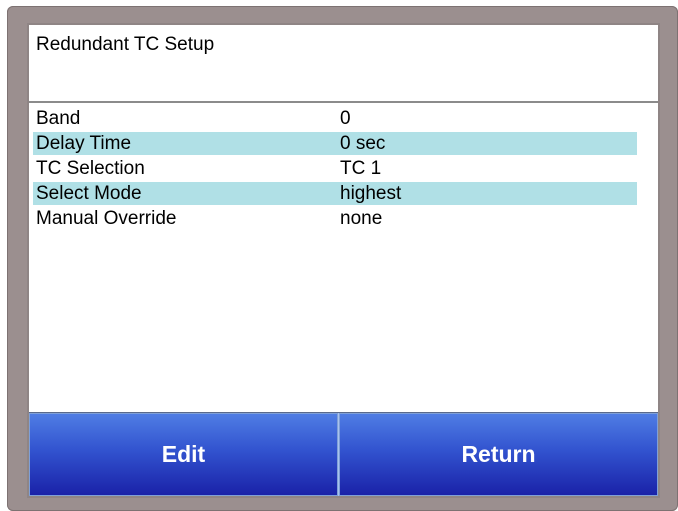  What do you see at coordinates (335, 168) in the screenshot?
I see `setting-row-tc-selection: TC Selection TC 1` at bounding box center [335, 168].